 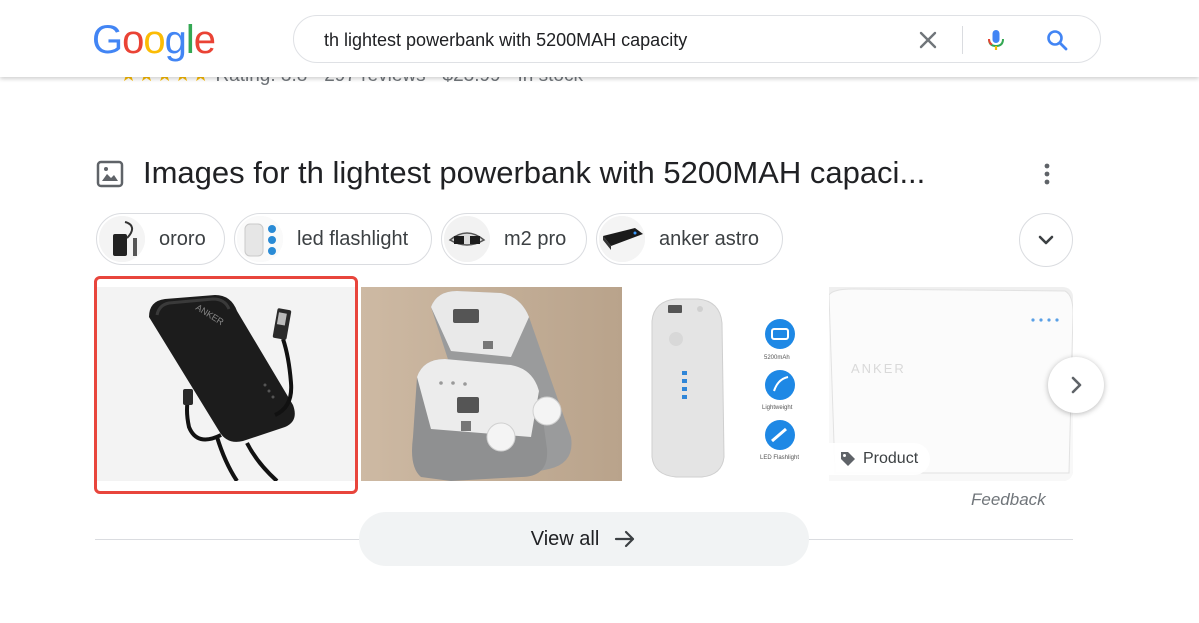 I want to click on search-box, so click(x=697, y=39).